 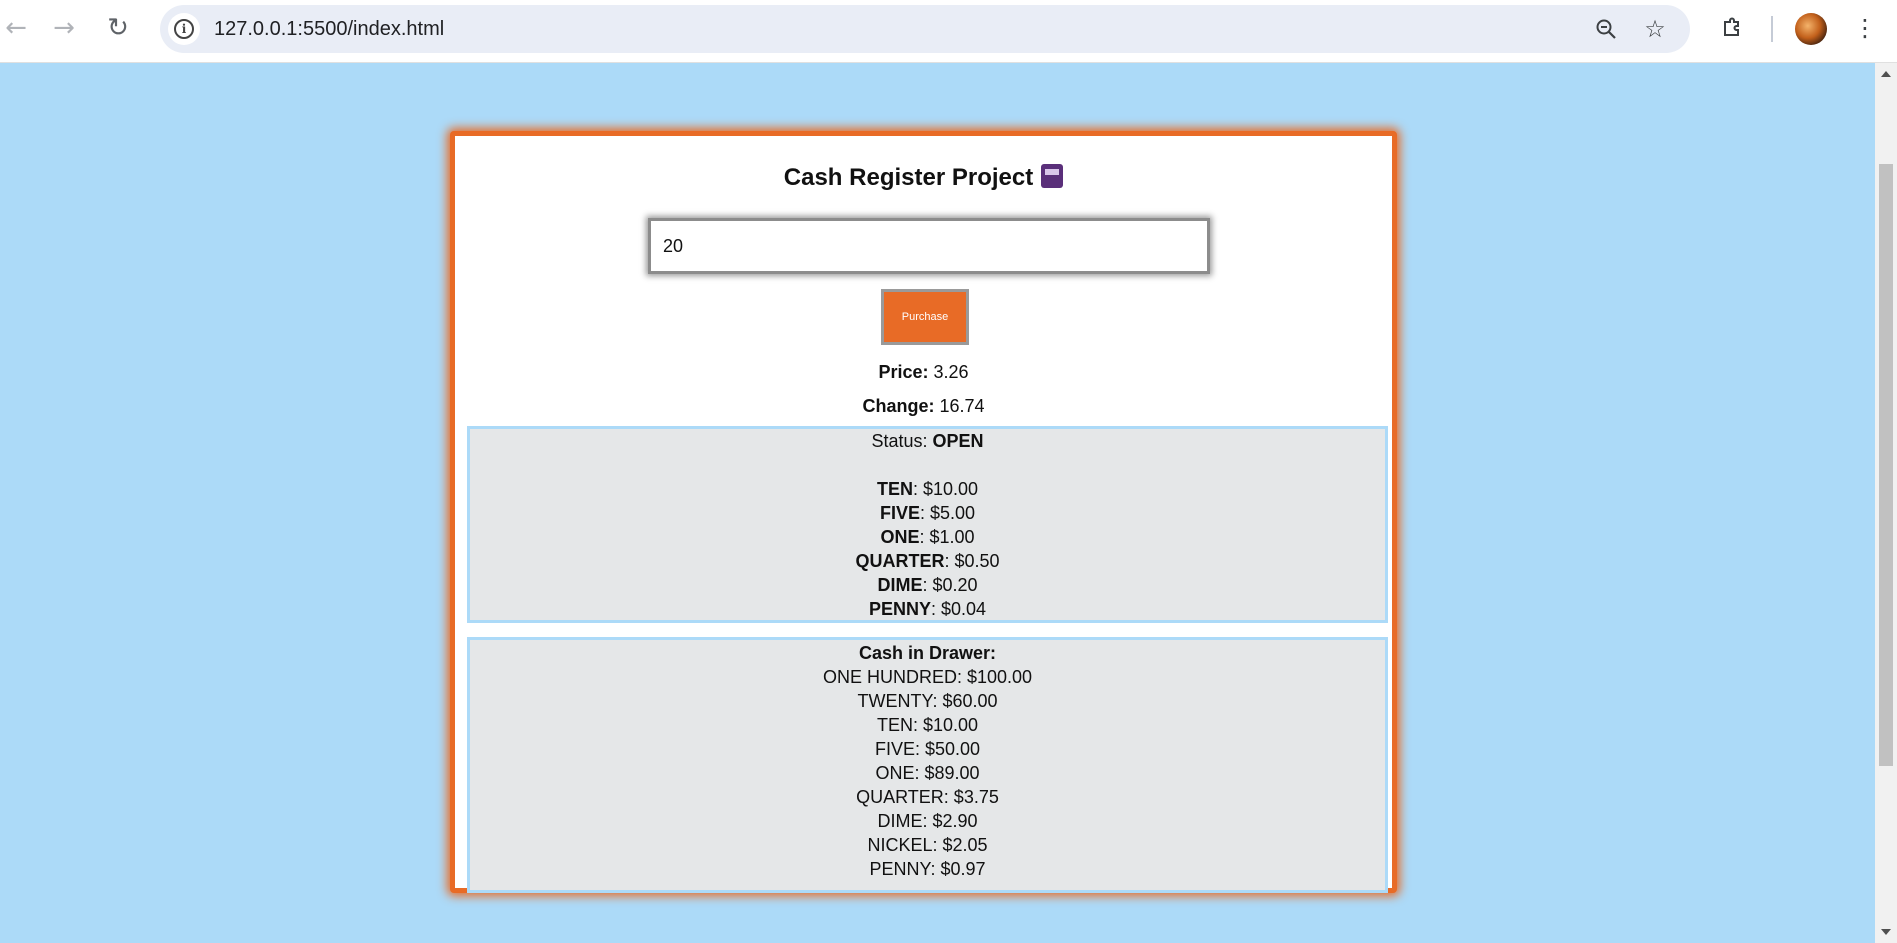 What do you see at coordinates (927, 701) in the screenshot?
I see `drawer-item: TWENTY: $60.00` at bounding box center [927, 701].